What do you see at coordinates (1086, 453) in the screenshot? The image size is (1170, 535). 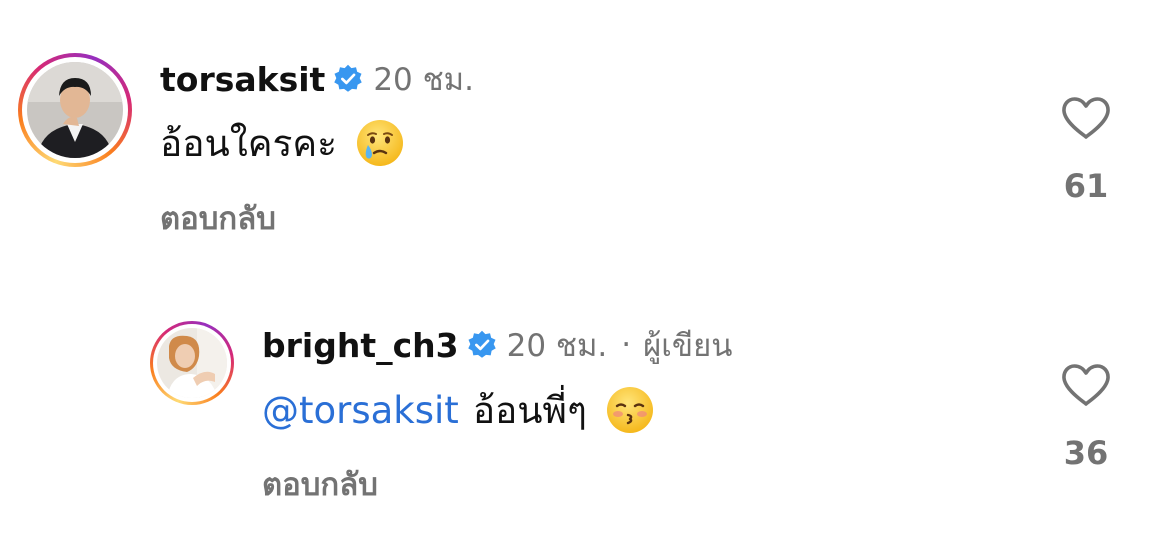 I see `like-count: 36` at bounding box center [1086, 453].